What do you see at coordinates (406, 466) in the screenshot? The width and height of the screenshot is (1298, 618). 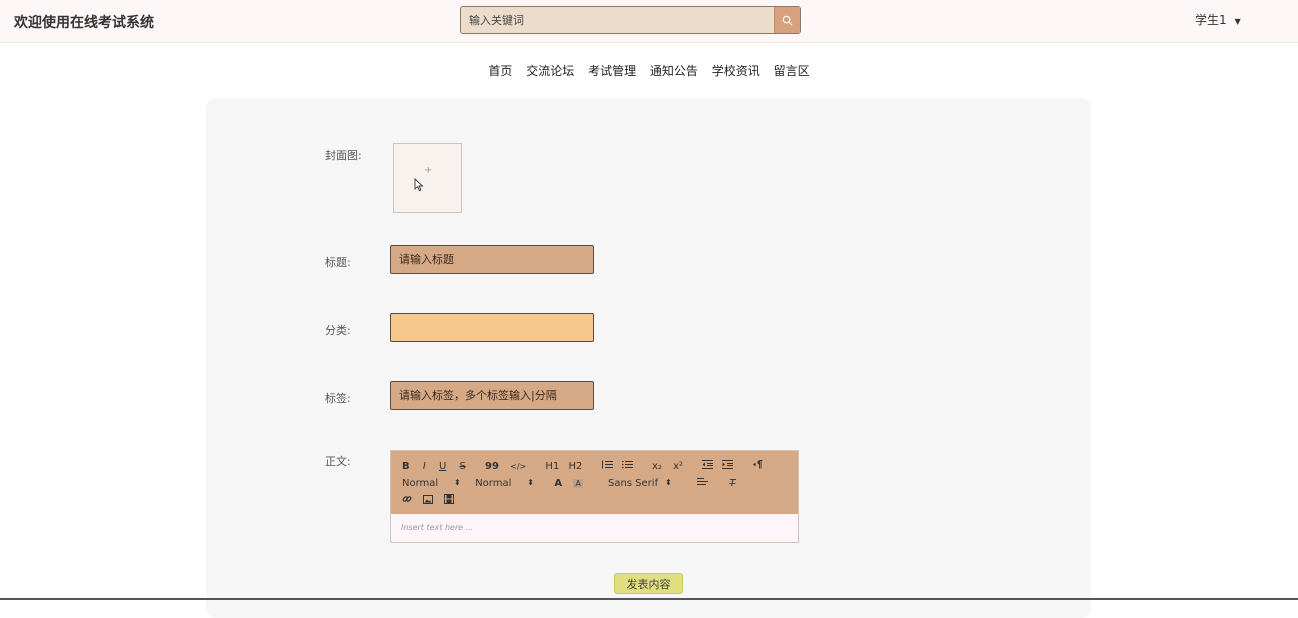 I see `bold-button: B` at bounding box center [406, 466].